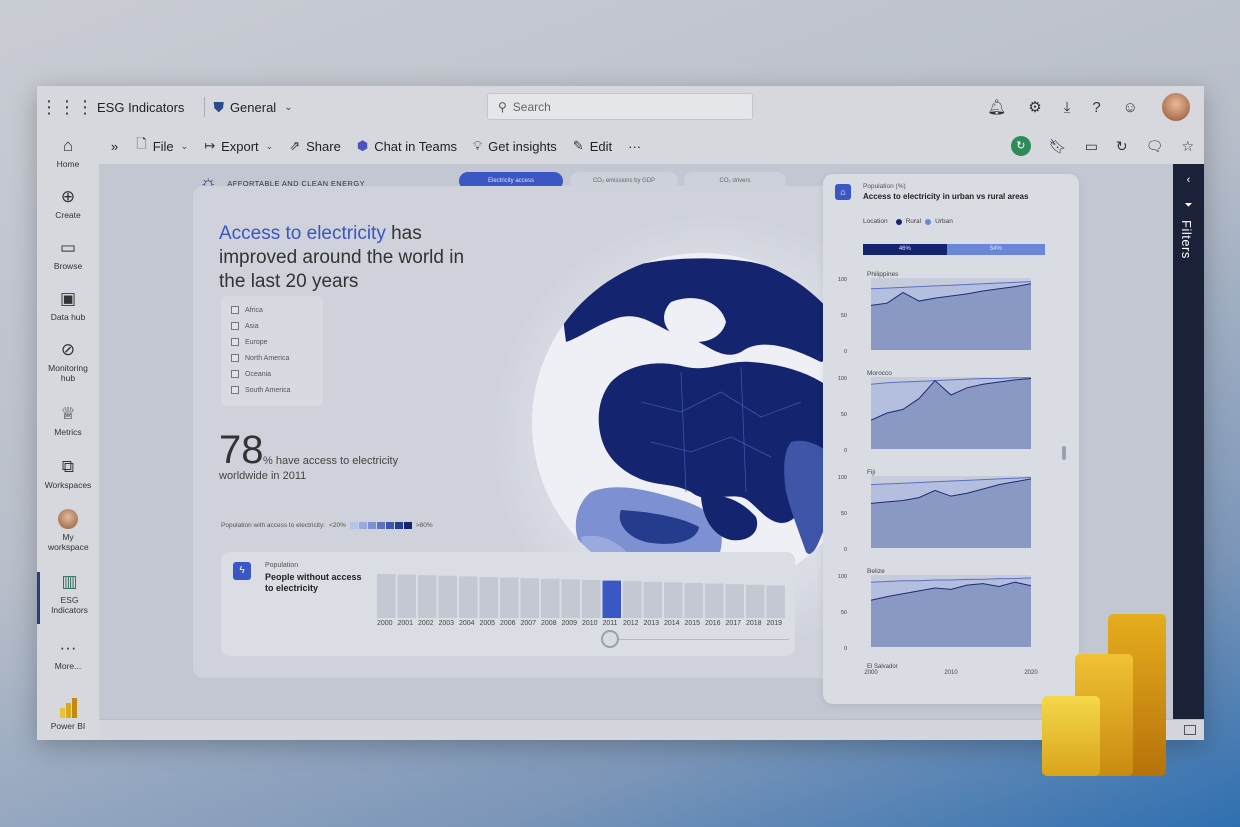 The height and width of the screenshot is (827, 1240). I want to click on nav-esg-indicators: ▥ ESG Indicators, so click(68, 598).